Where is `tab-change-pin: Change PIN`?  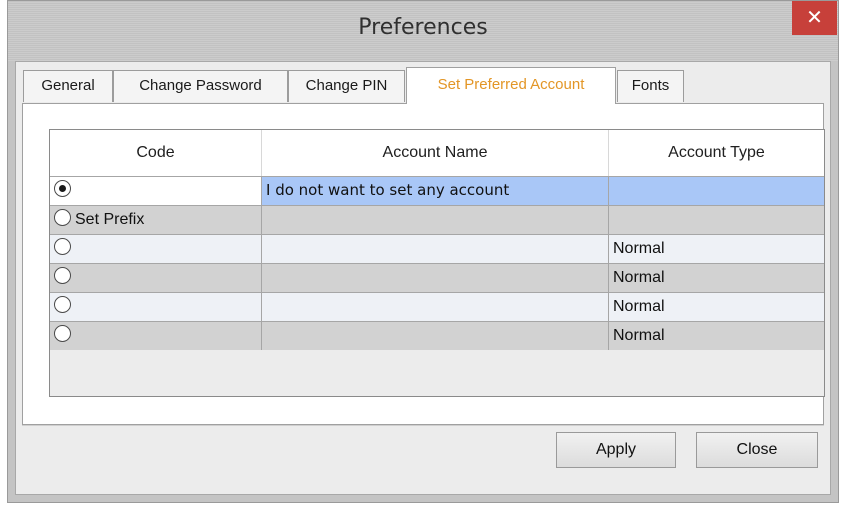 tab-change-pin: Change PIN is located at coordinates (346, 86).